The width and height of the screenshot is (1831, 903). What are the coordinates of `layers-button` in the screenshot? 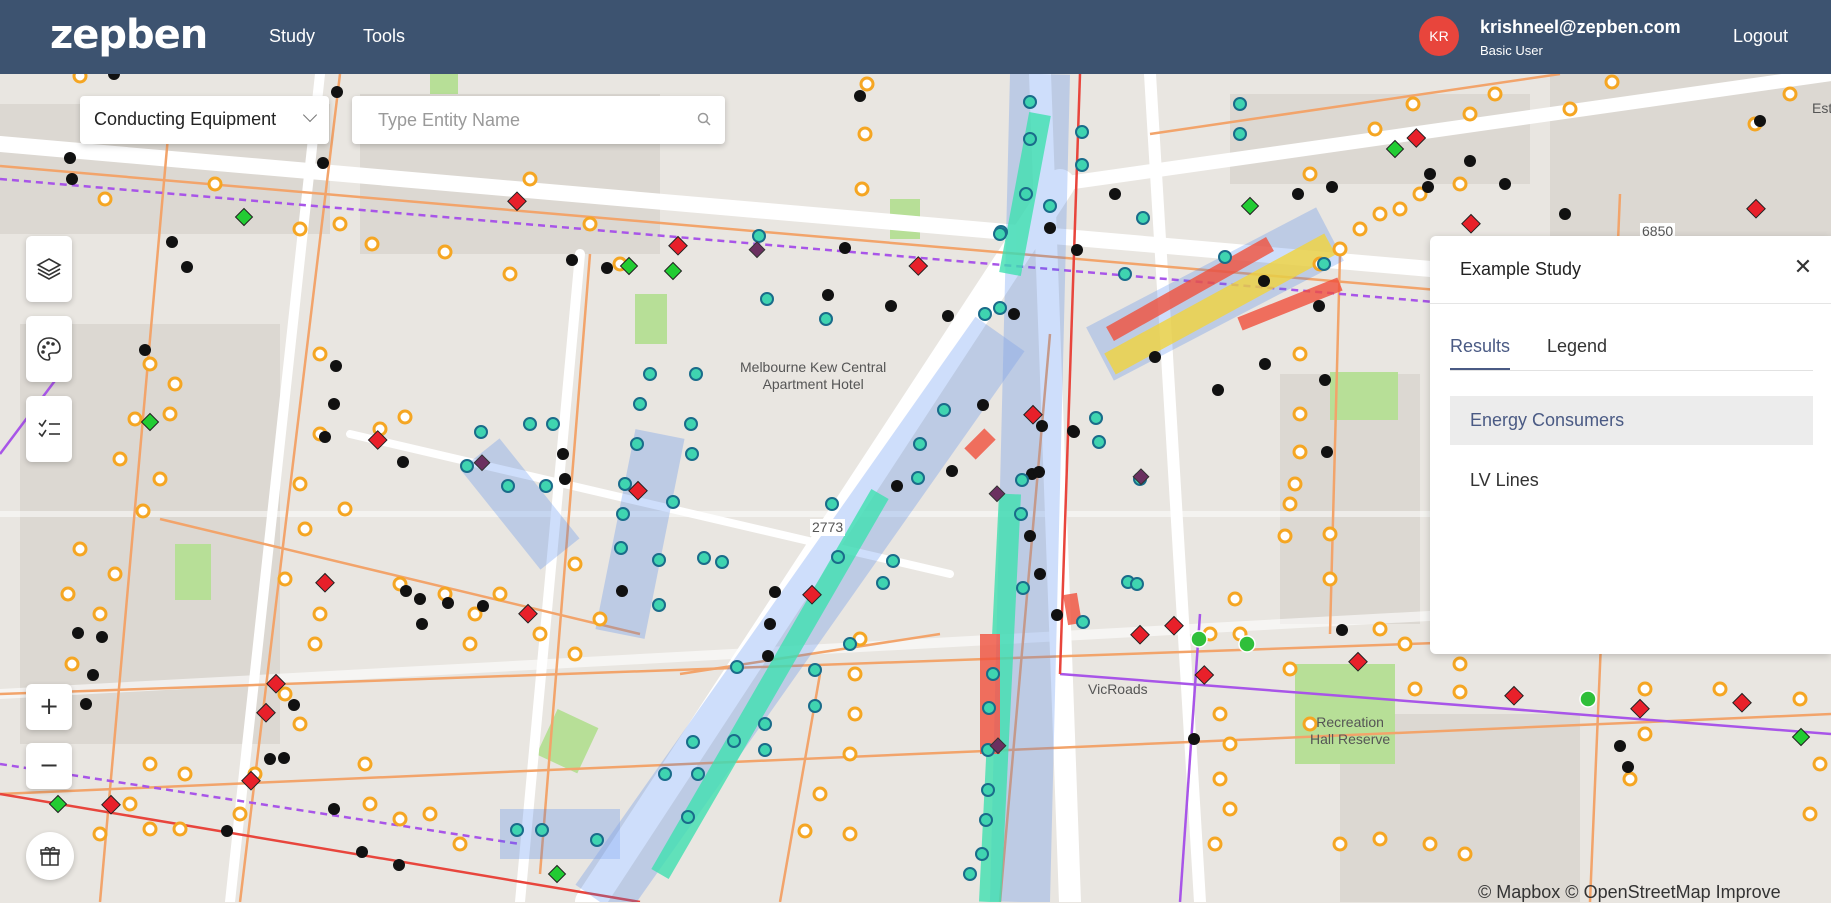 It's located at (49, 269).